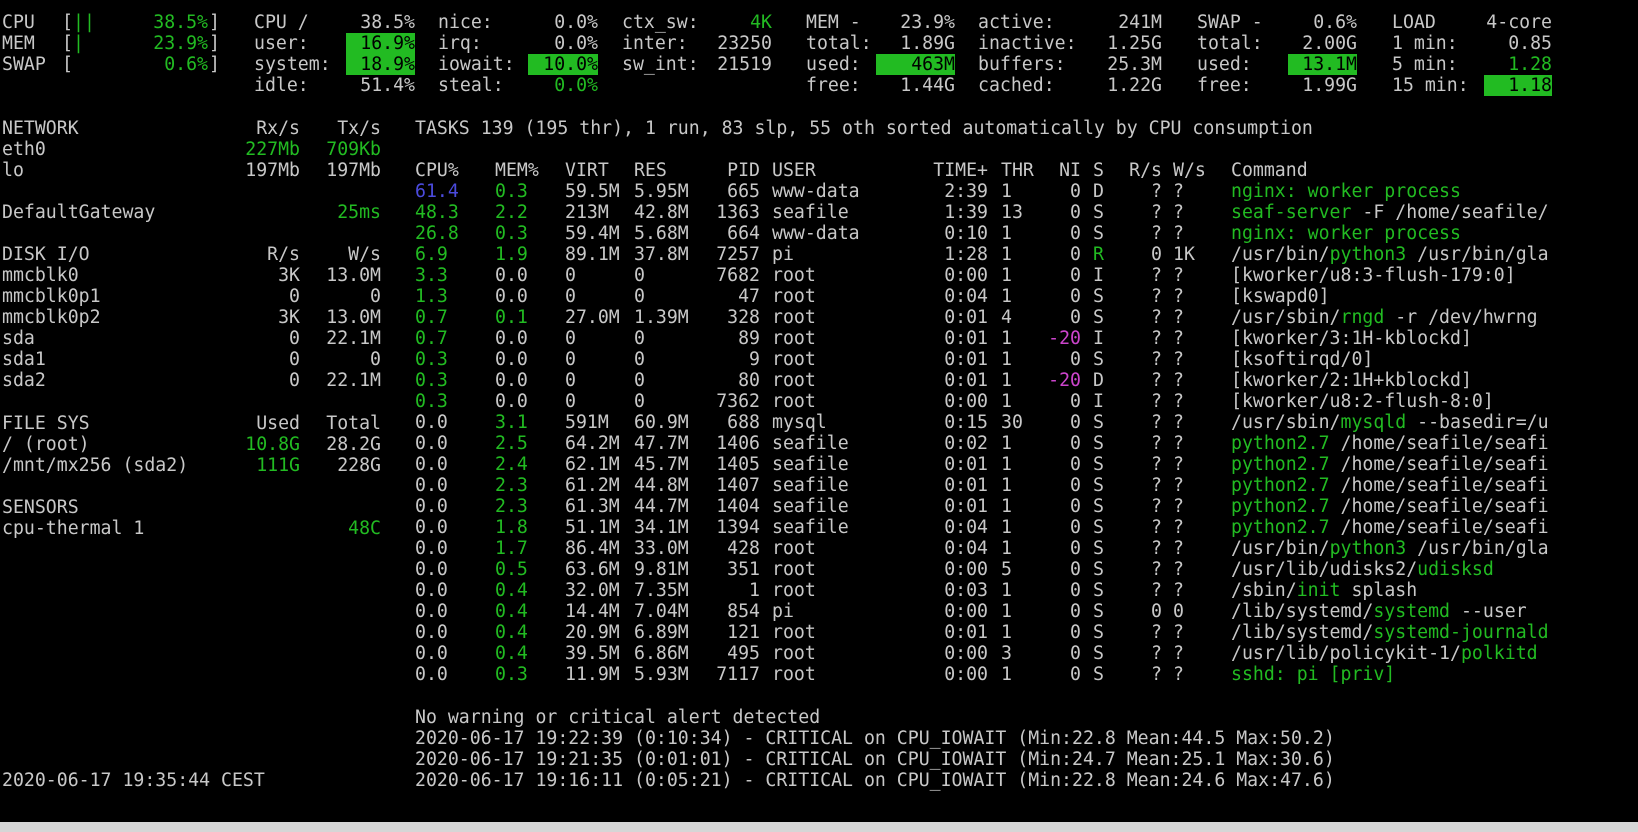  Describe the element at coordinates (1351, 338) in the screenshot. I see `process-command-part: [kworker/3:1H-kblockd]` at that location.